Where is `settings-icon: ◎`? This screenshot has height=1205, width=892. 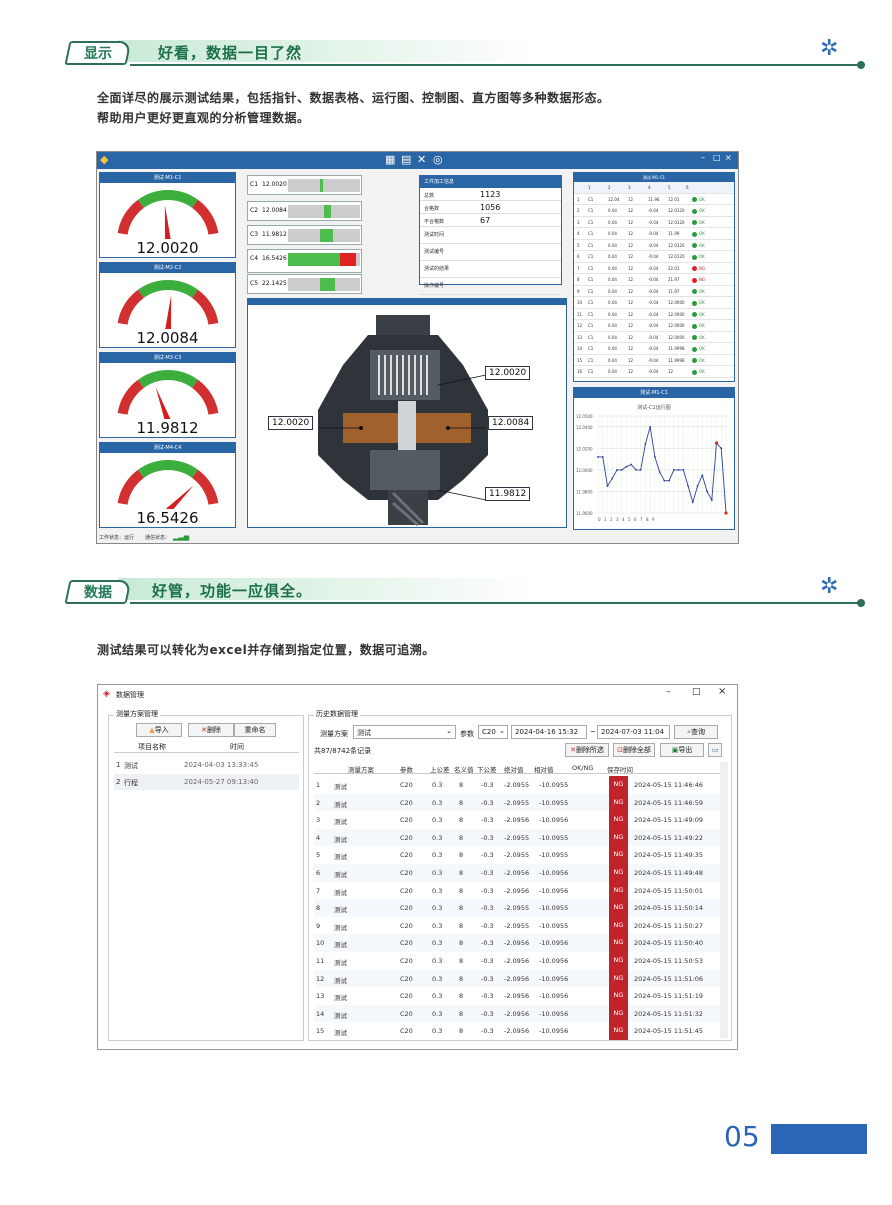
settings-icon: ◎ is located at coordinates (438, 159).